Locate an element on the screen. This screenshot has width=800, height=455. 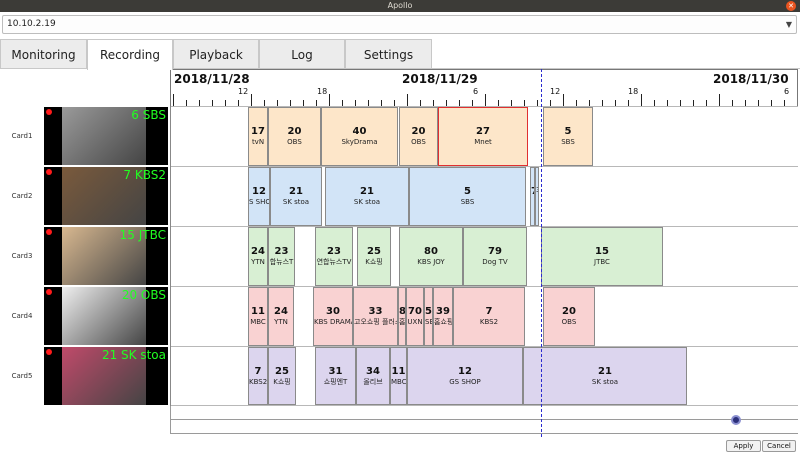
schedule-block: 3 is located at coordinates (537, 196).